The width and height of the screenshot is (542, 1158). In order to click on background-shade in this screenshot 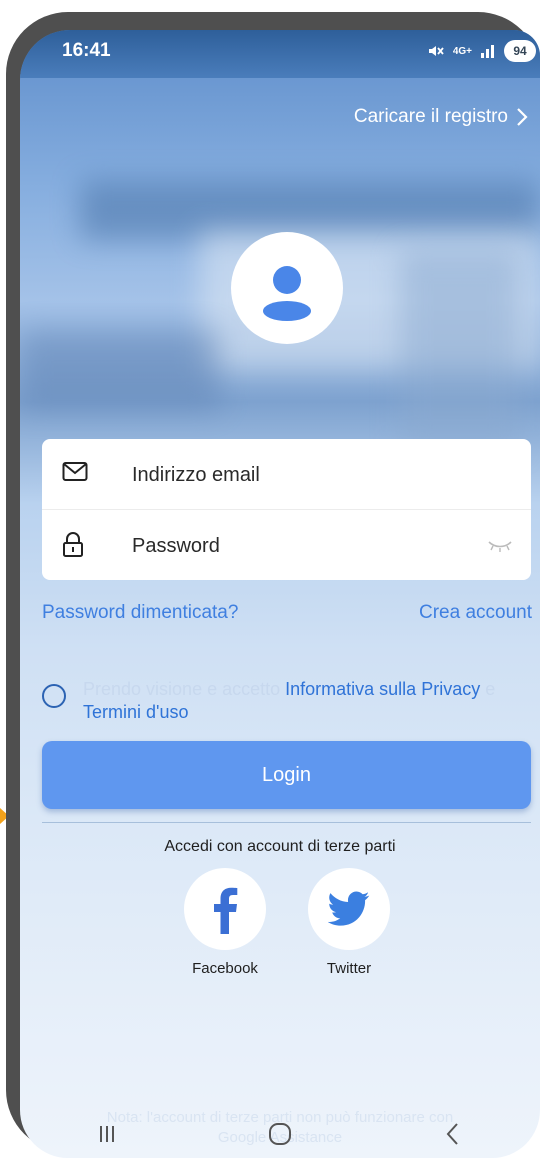, I will do `click(120, 370)`.